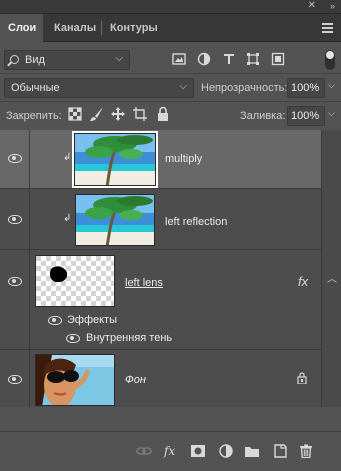 This screenshot has width=341, height=471. I want to click on trash-icon, so click(306, 451).